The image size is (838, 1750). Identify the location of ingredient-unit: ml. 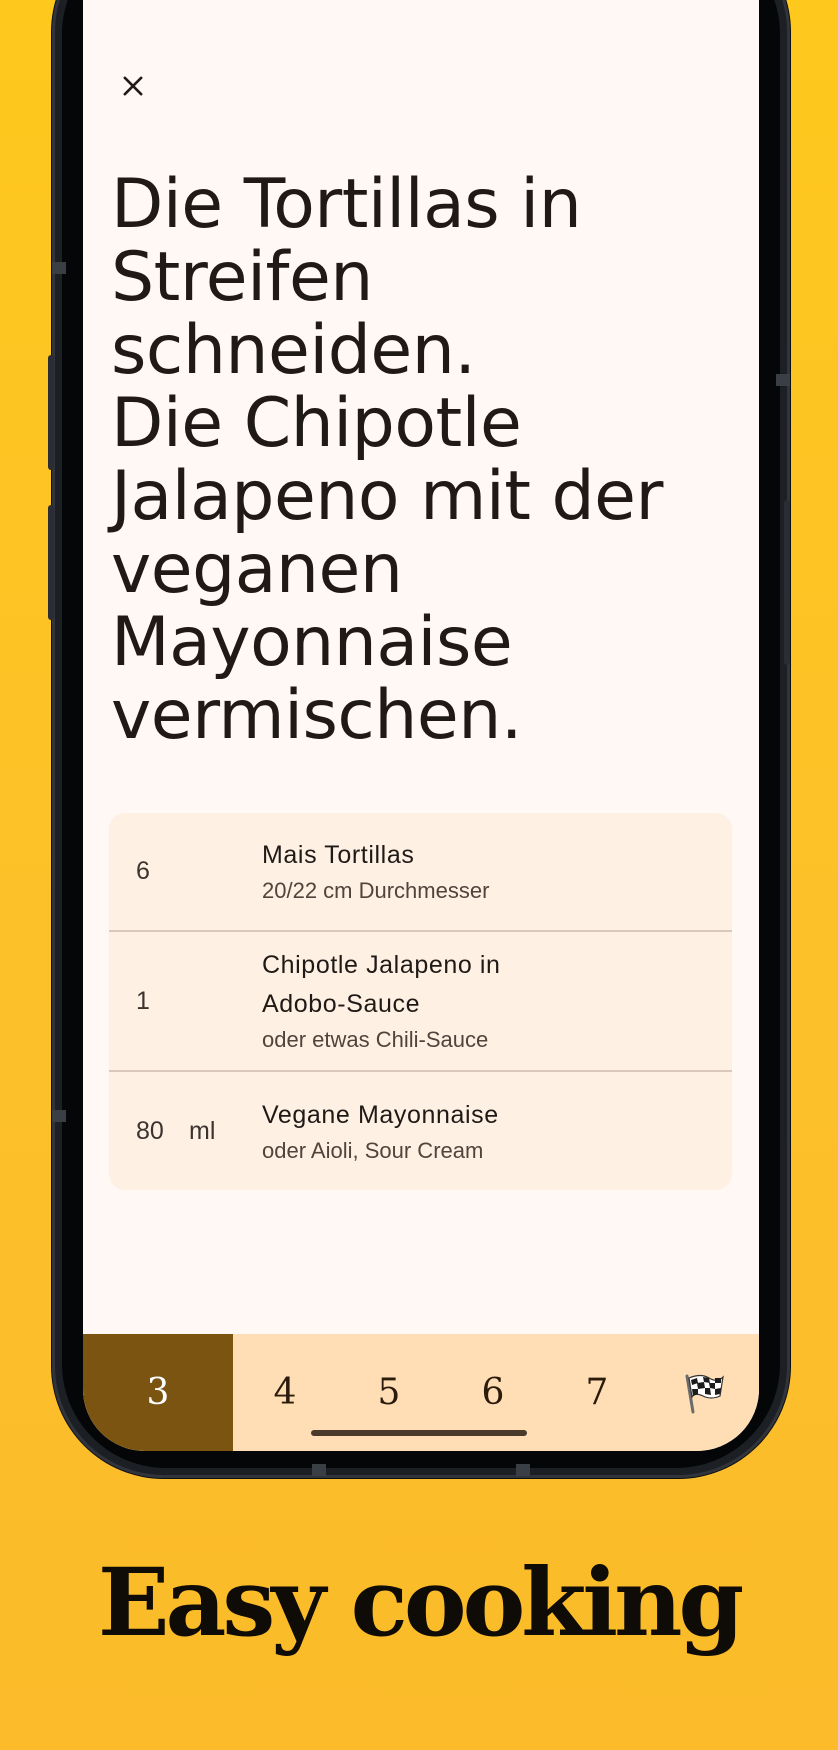
(202, 1130).